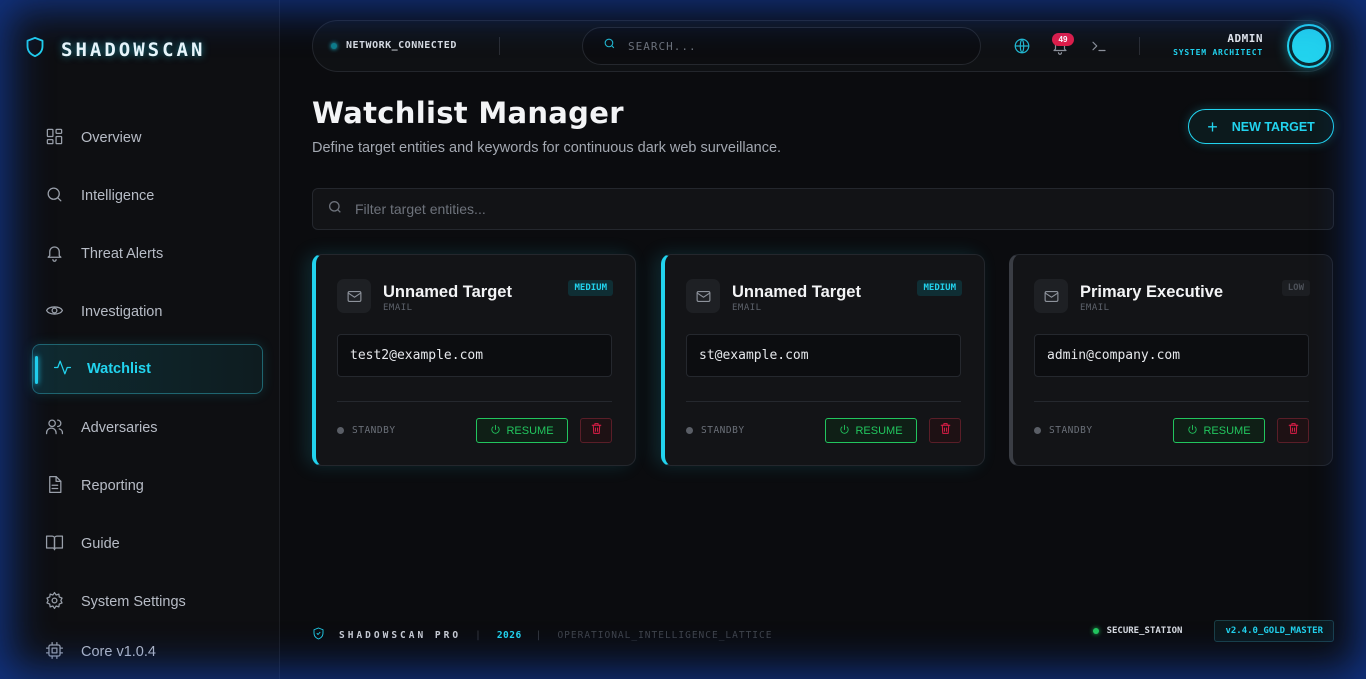 The image size is (1366, 679). I want to click on shield-icon, so click(35, 49).